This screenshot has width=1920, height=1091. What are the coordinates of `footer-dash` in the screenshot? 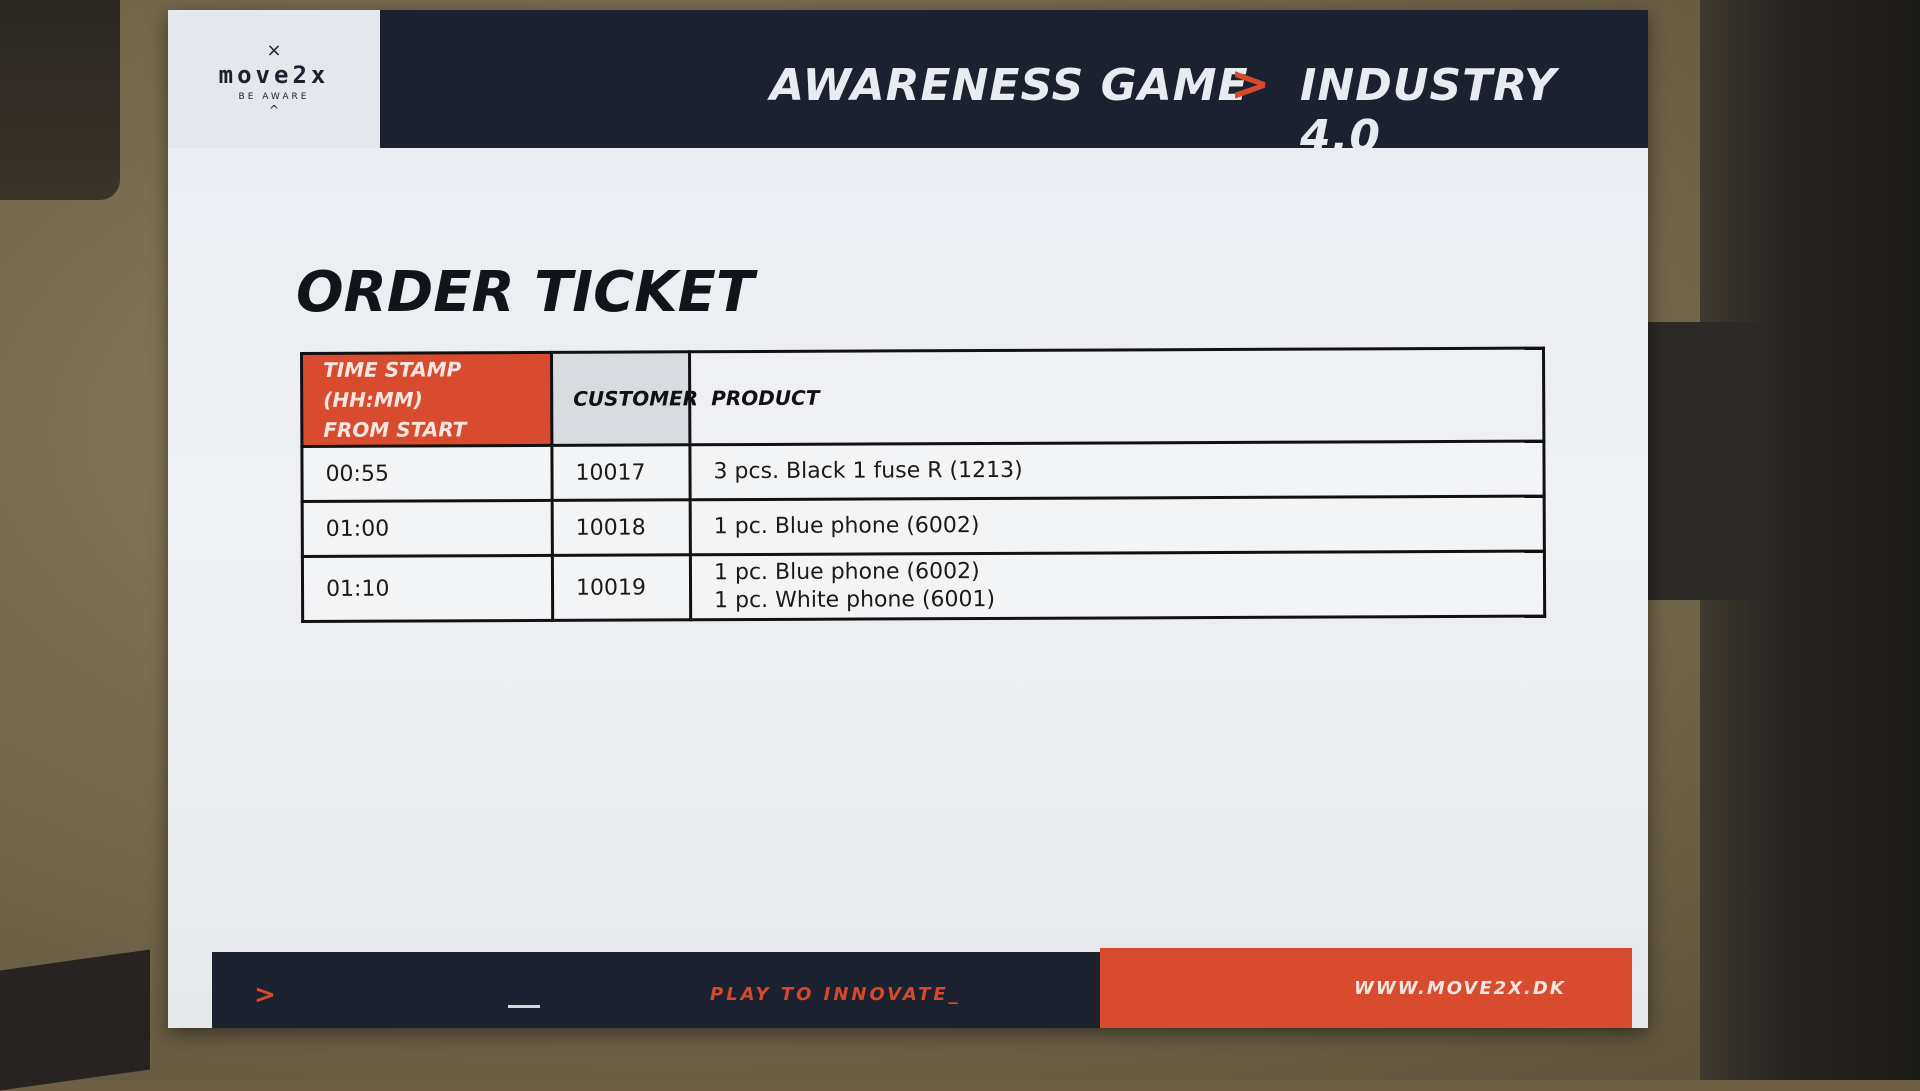 It's located at (524, 1006).